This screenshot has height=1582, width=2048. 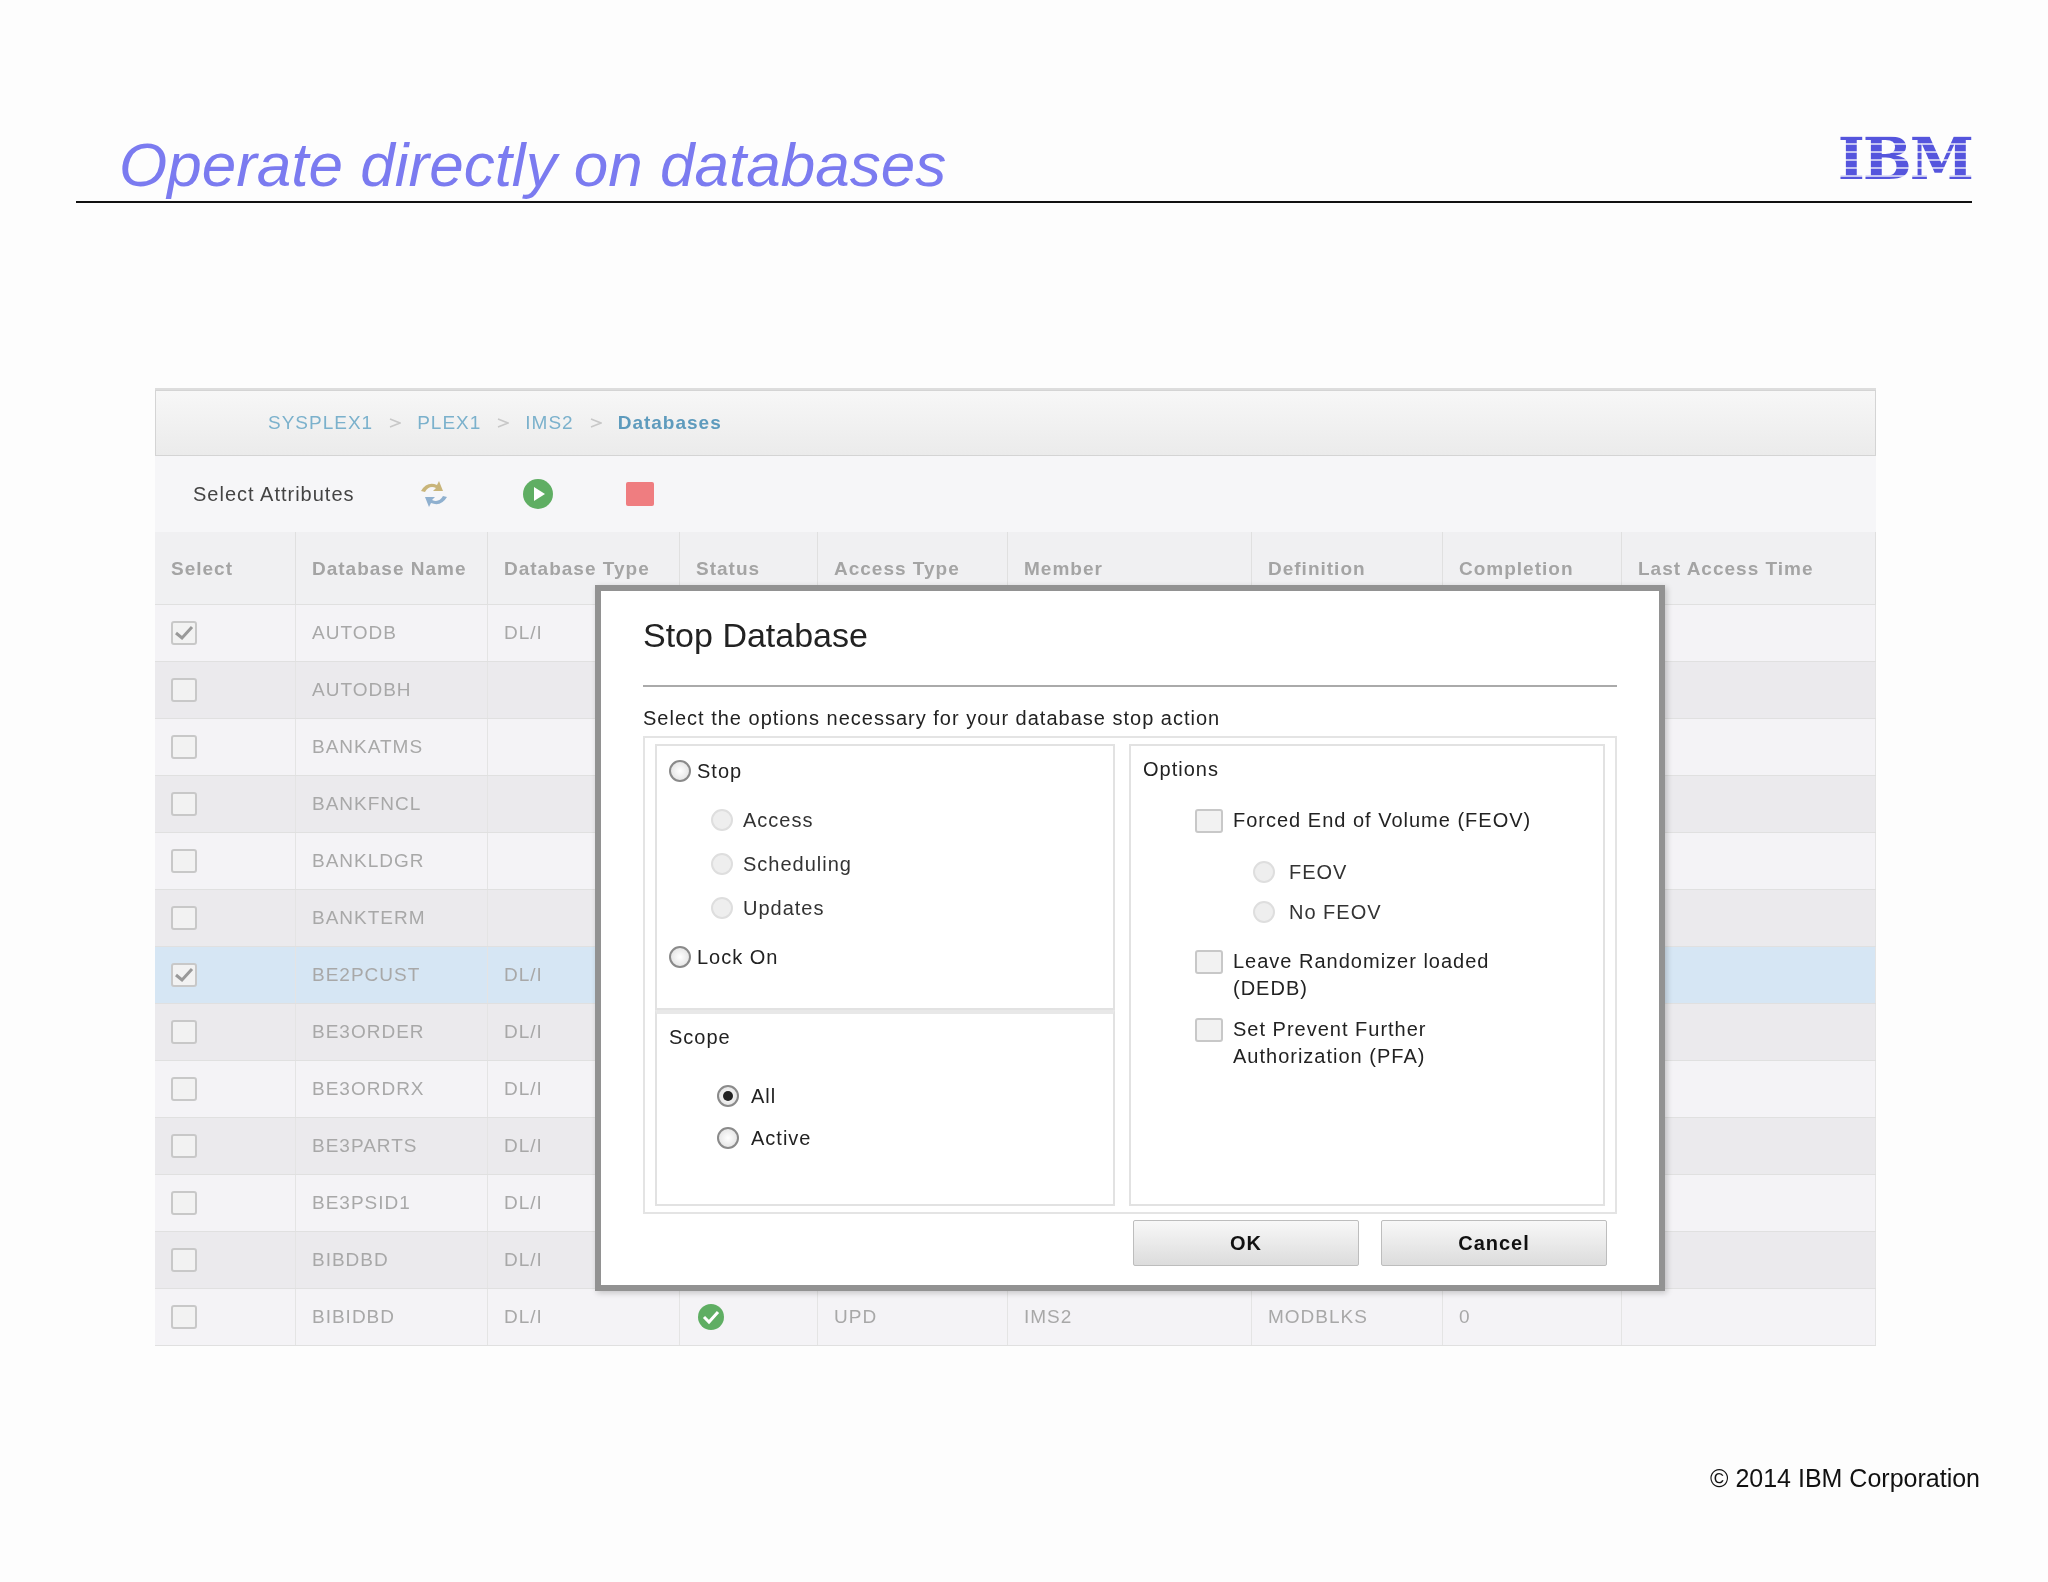 I want to click on breadcrumb-link: SYSPLEX1, so click(x=321, y=423).